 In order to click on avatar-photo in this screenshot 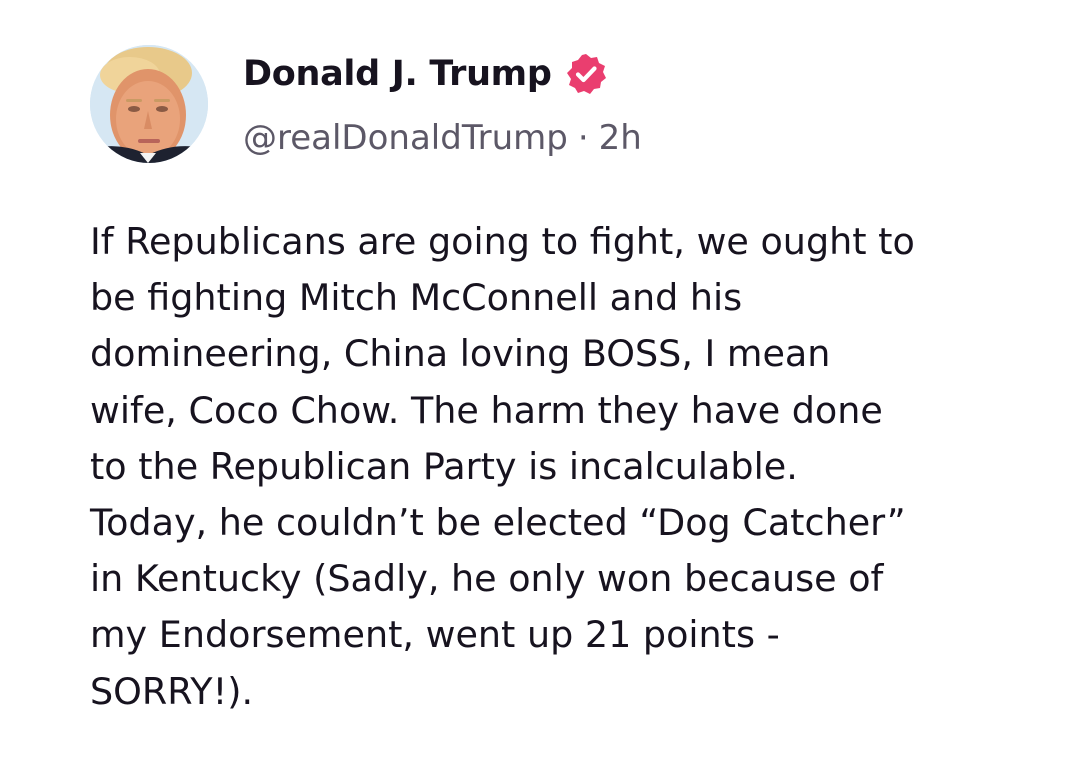, I will do `click(149, 104)`.